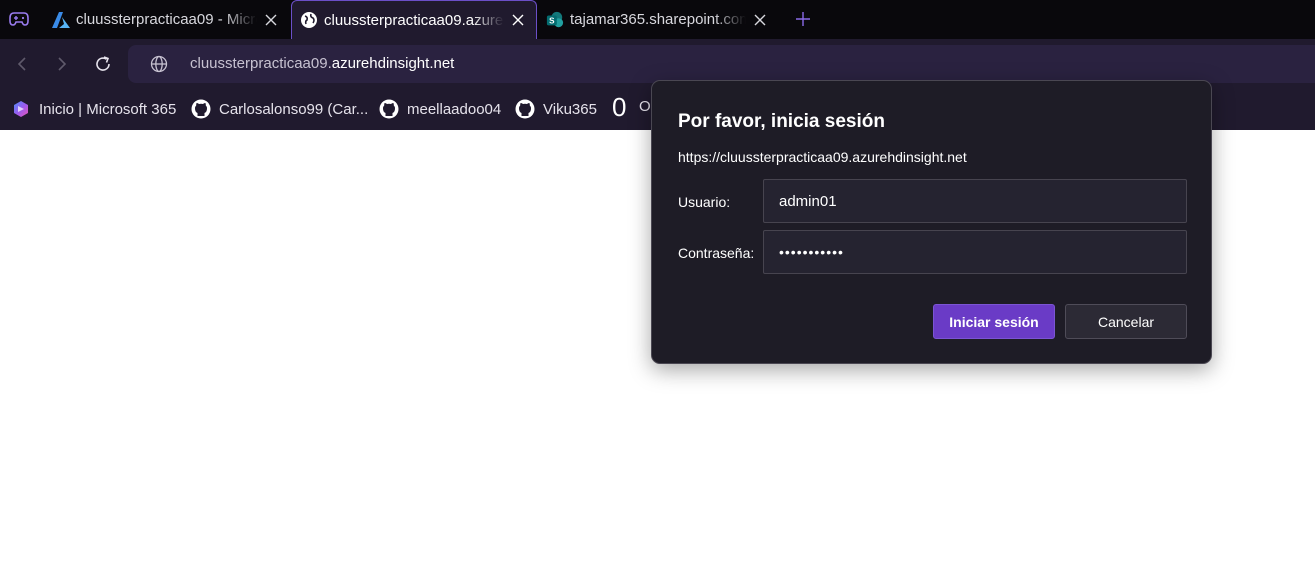 The height and width of the screenshot is (582, 1315). What do you see at coordinates (803, 19) in the screenshot?
I see `new-tab-plus-icon` at bounding box center [803, 19].